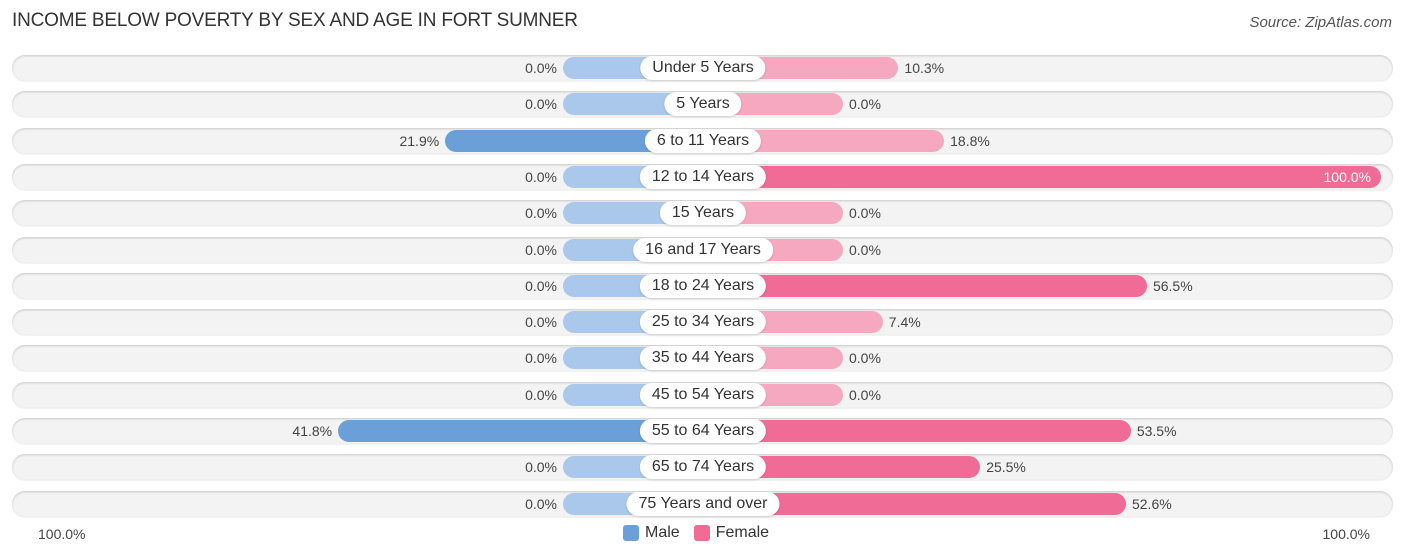  What do you see at coordinates (703, 104) in the screenshot?
I see `category-label: 5 Years` at bounding box center [703, 104].